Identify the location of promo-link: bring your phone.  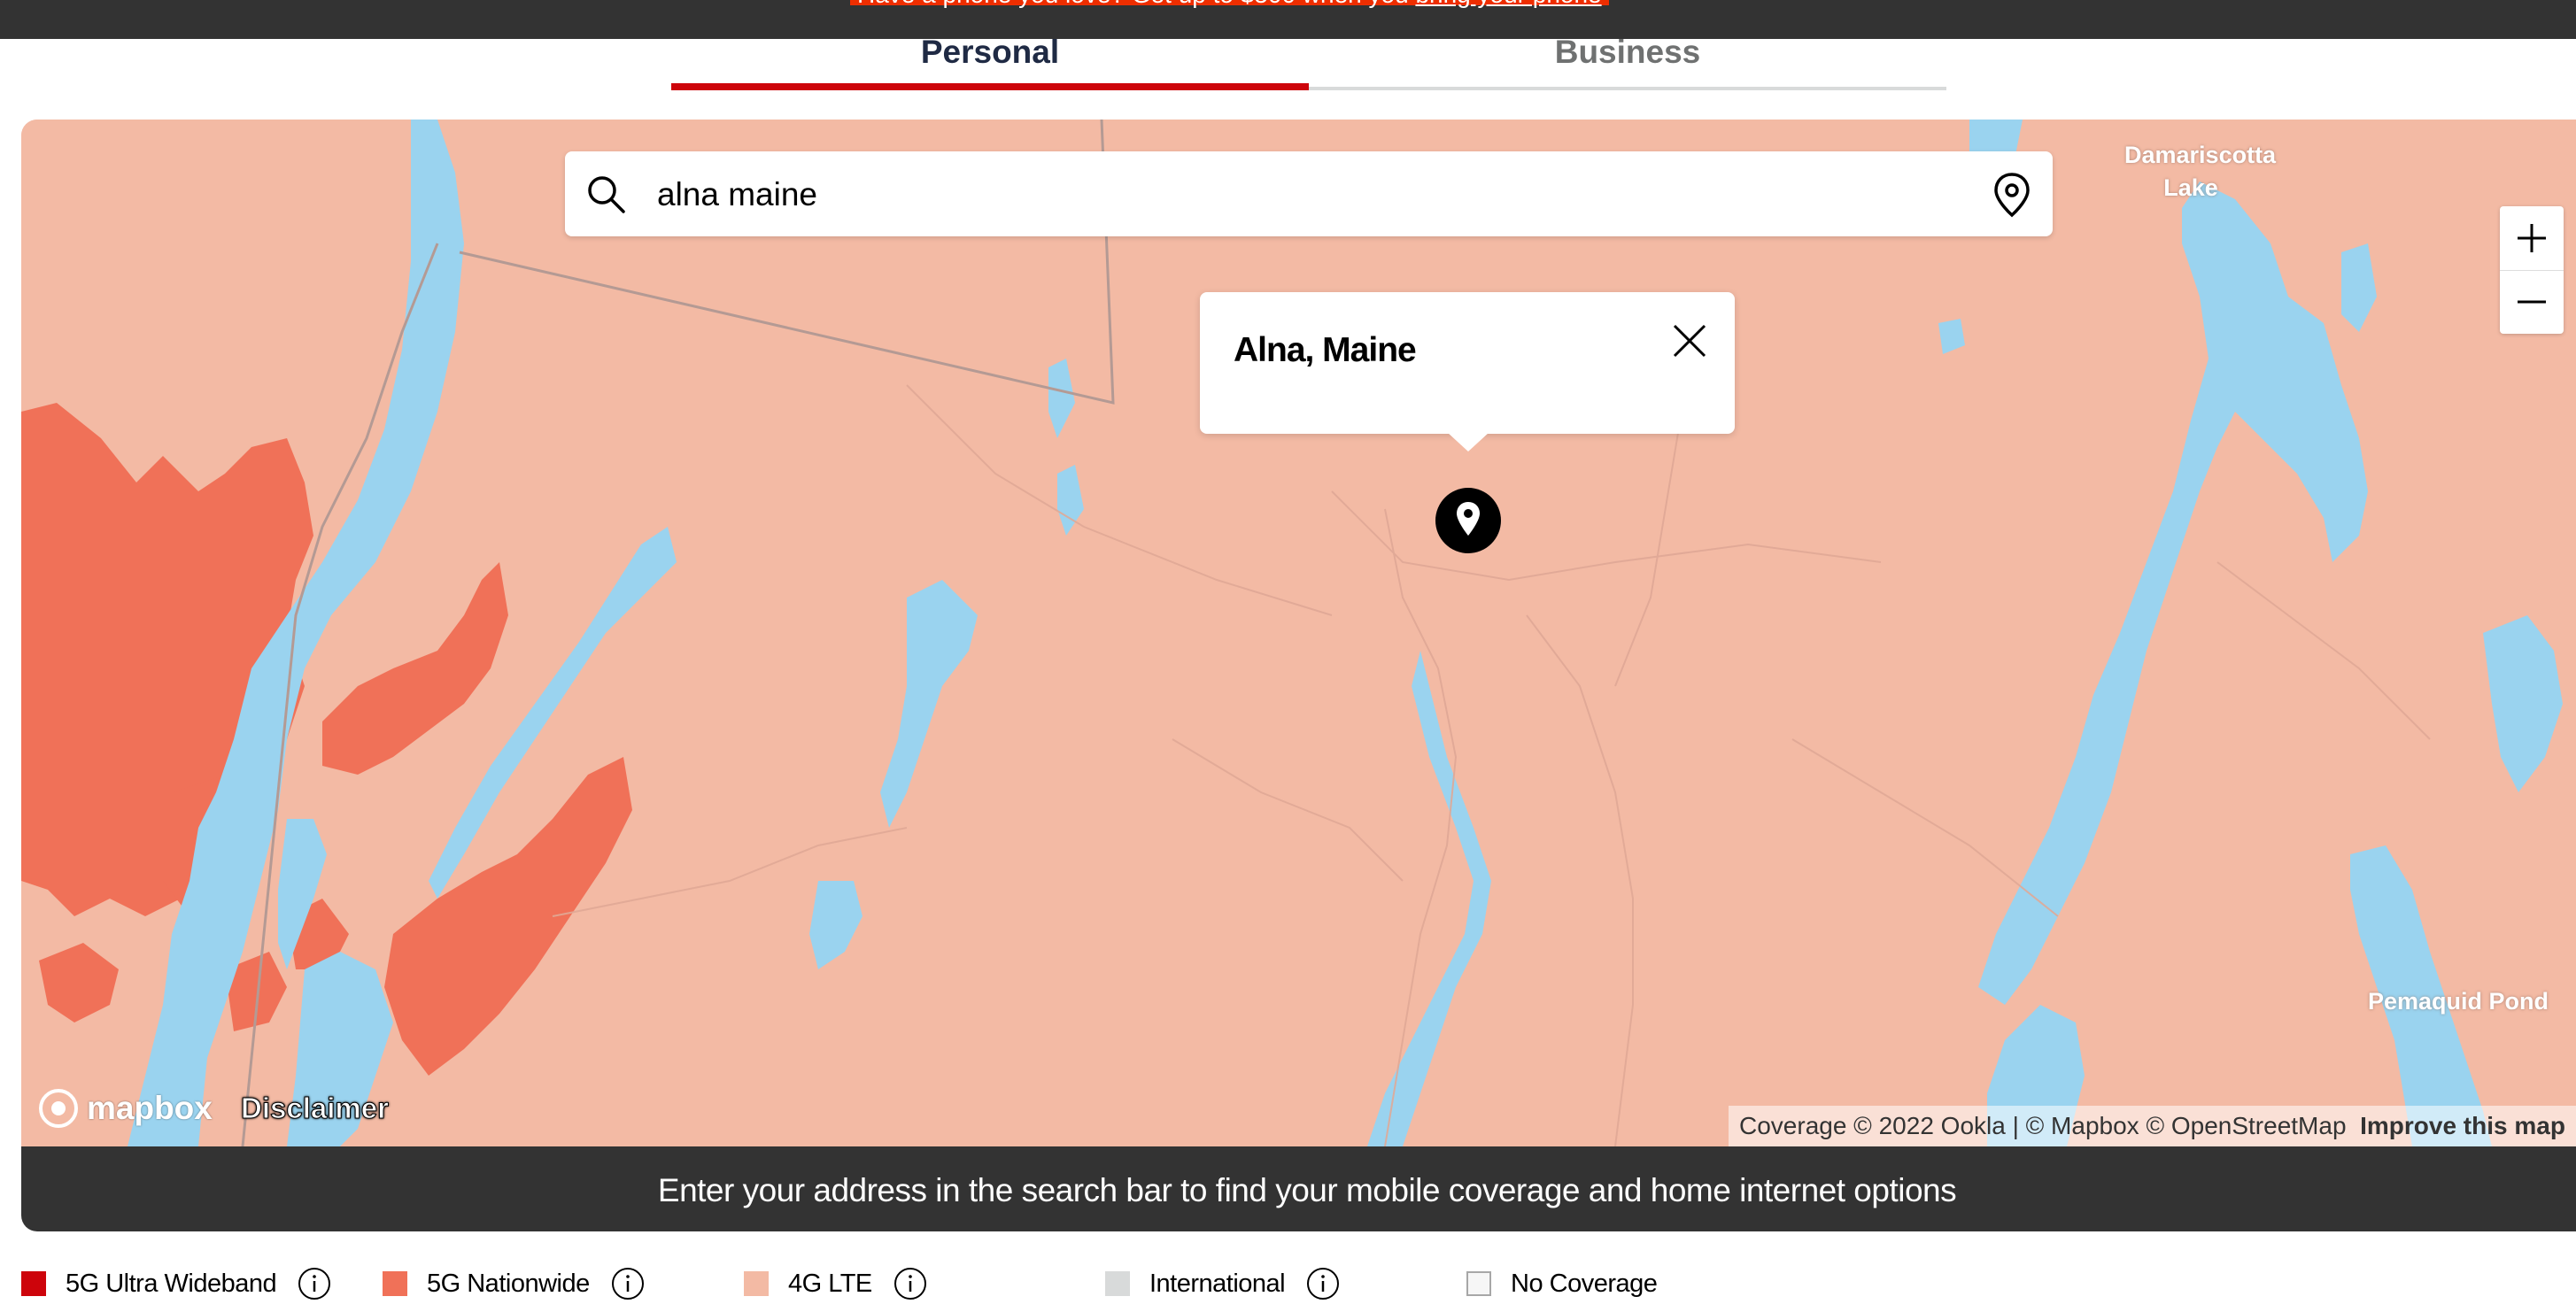
(1508, 4).